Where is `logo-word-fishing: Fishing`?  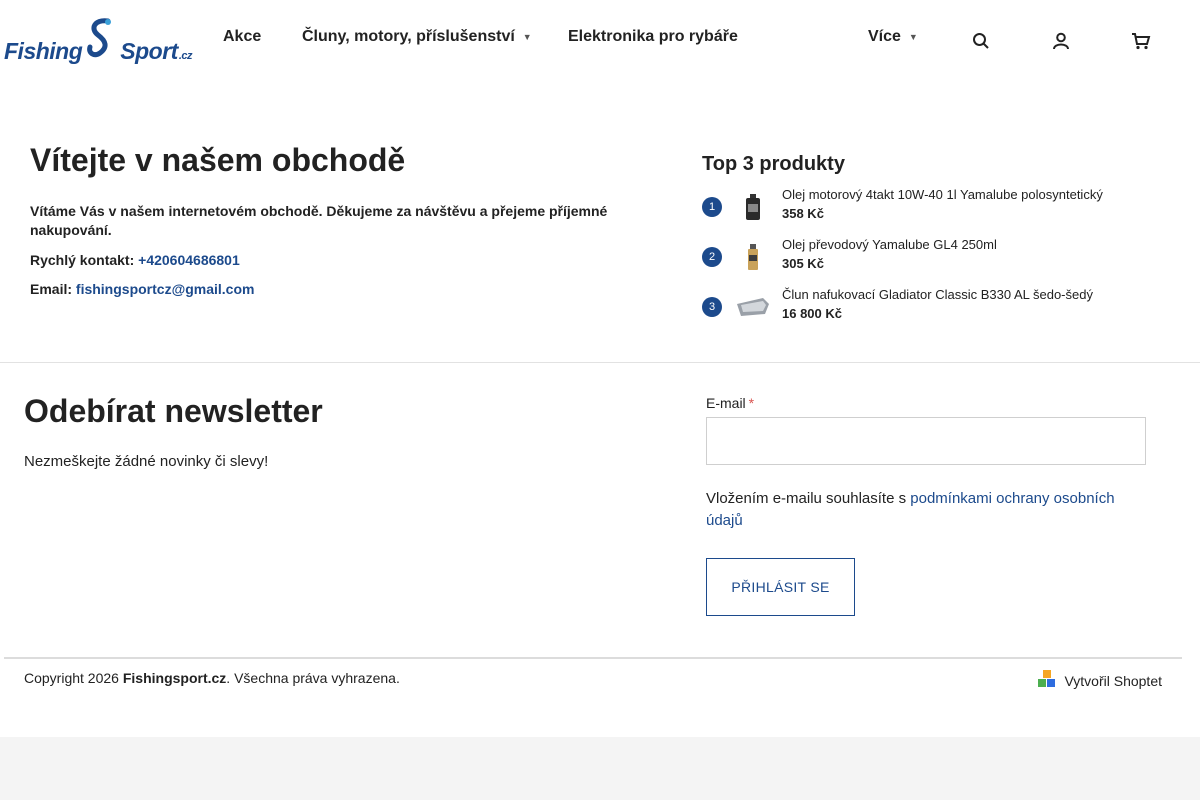
logo-word-fishing: Fishing is located at coordinates (43, 51).